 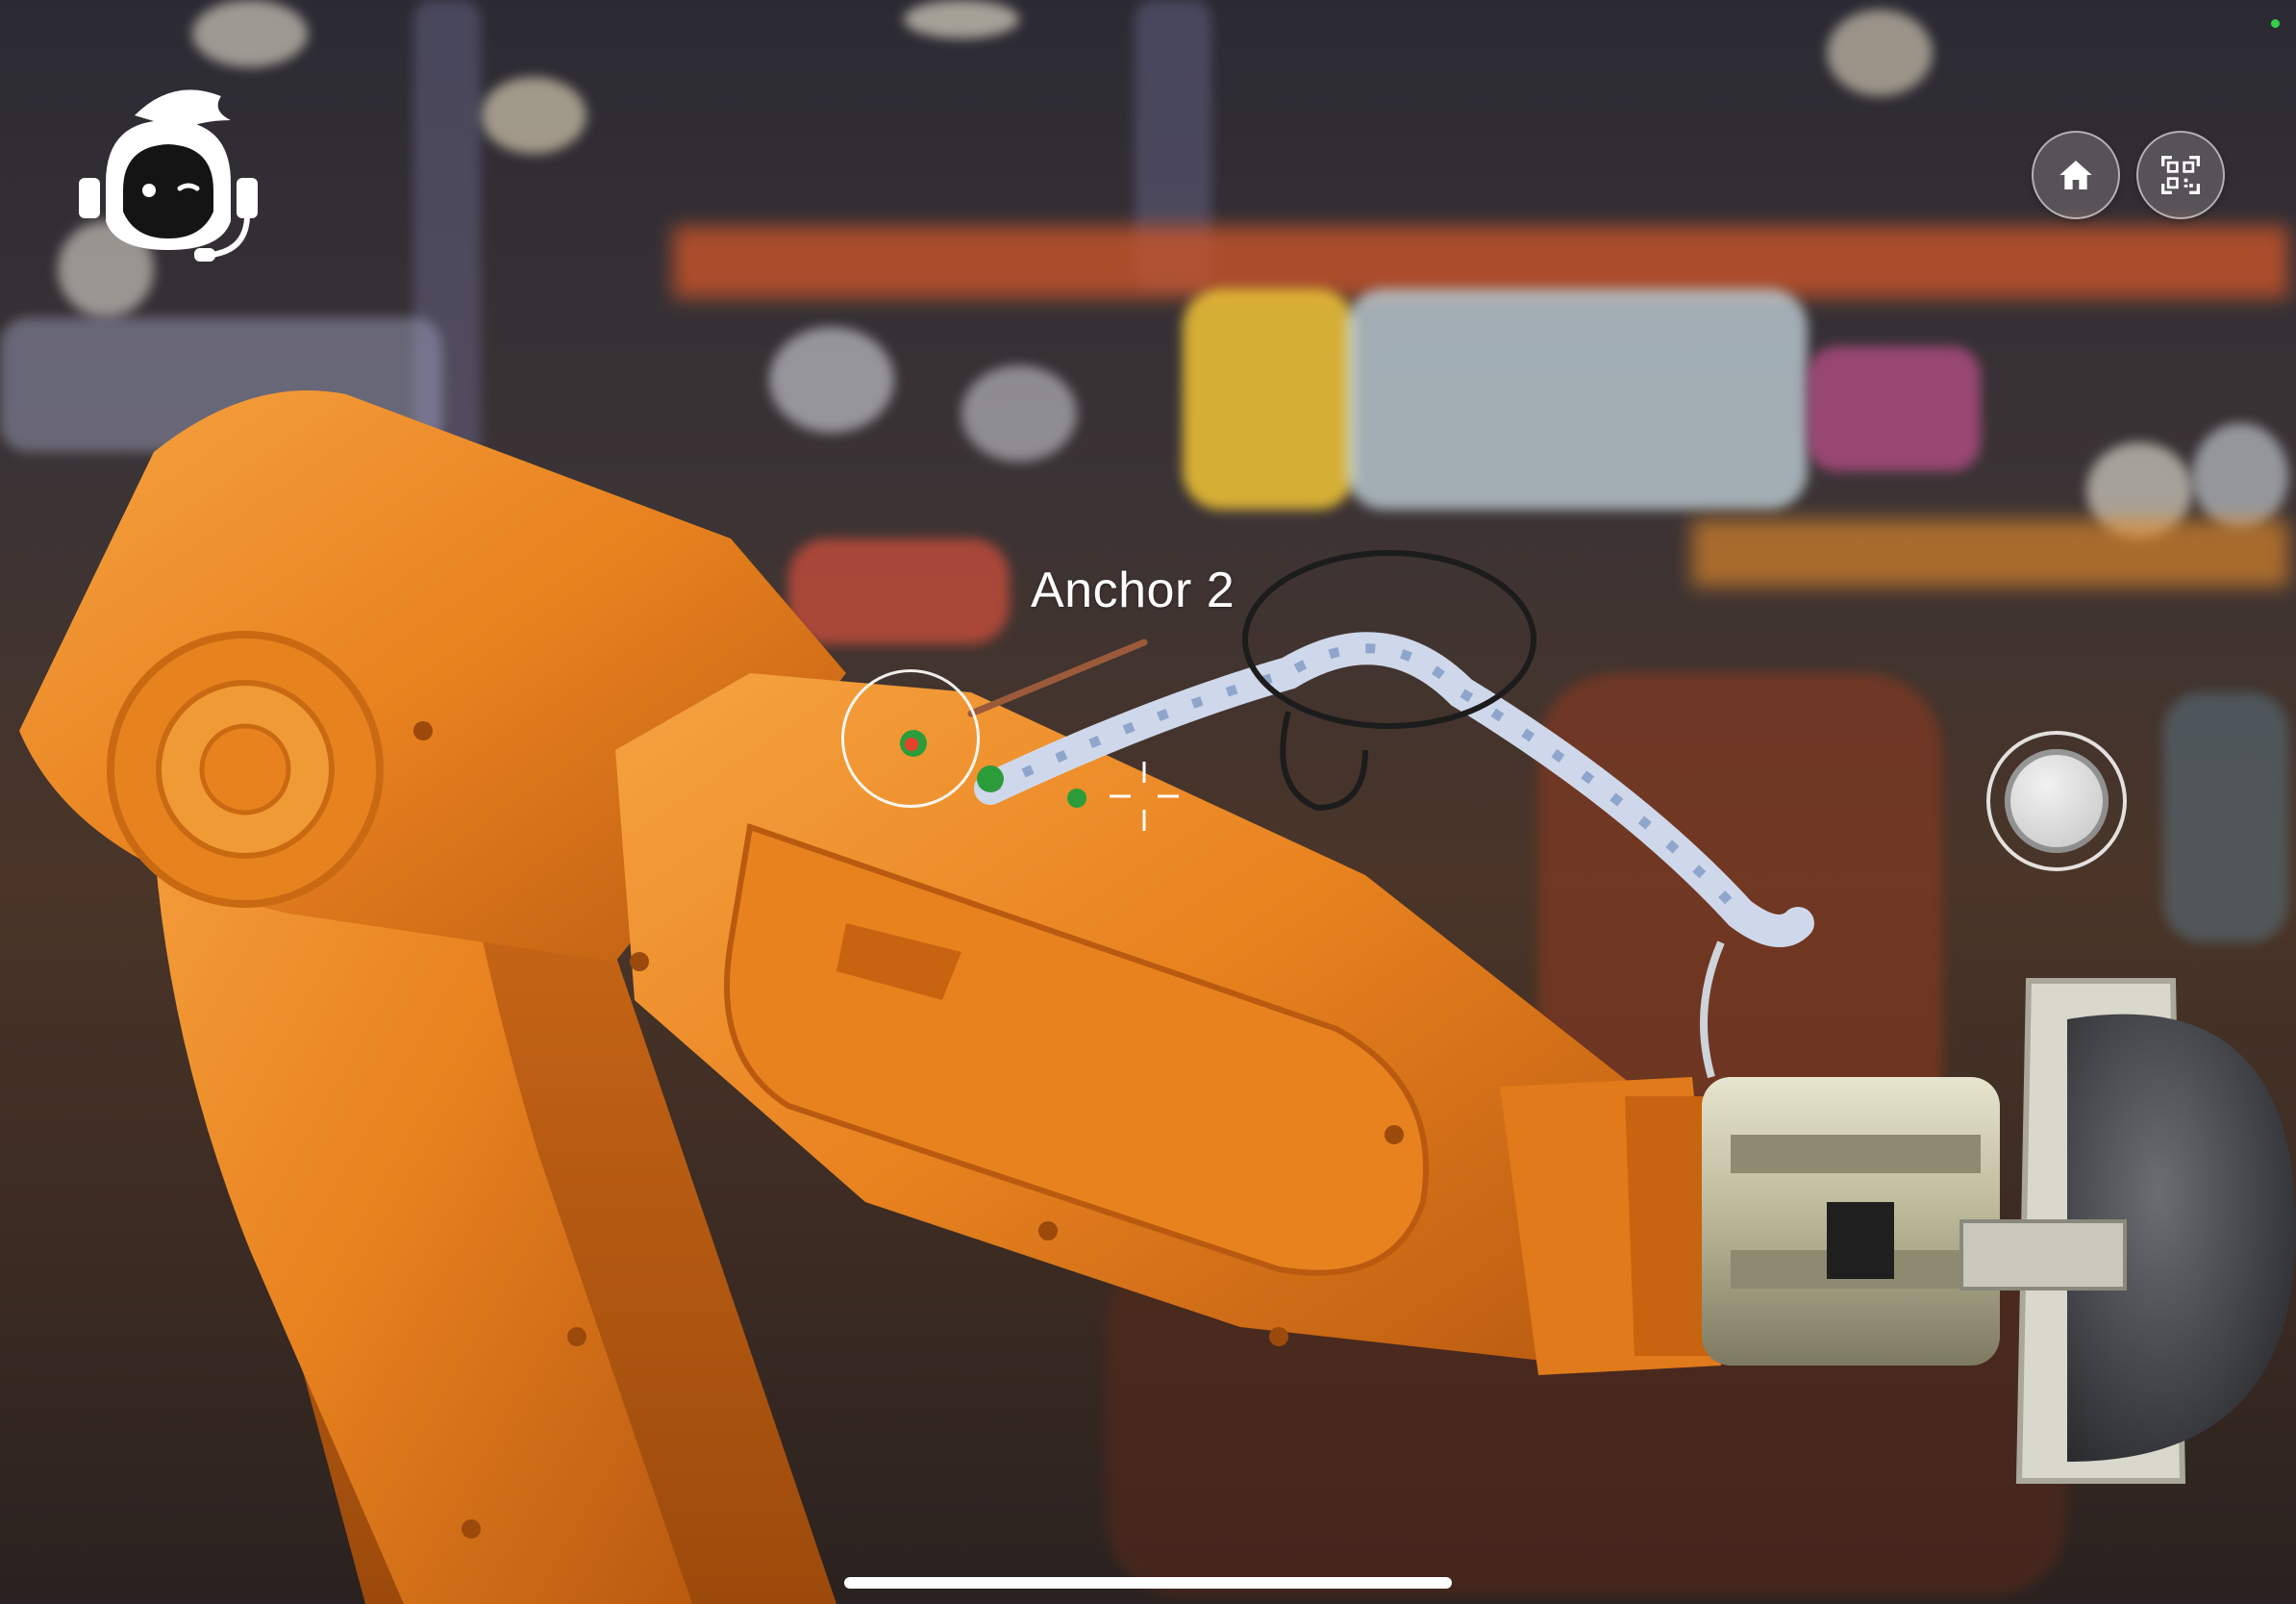 I want to click on capture-button-inner, so click(x=2057, y=801).